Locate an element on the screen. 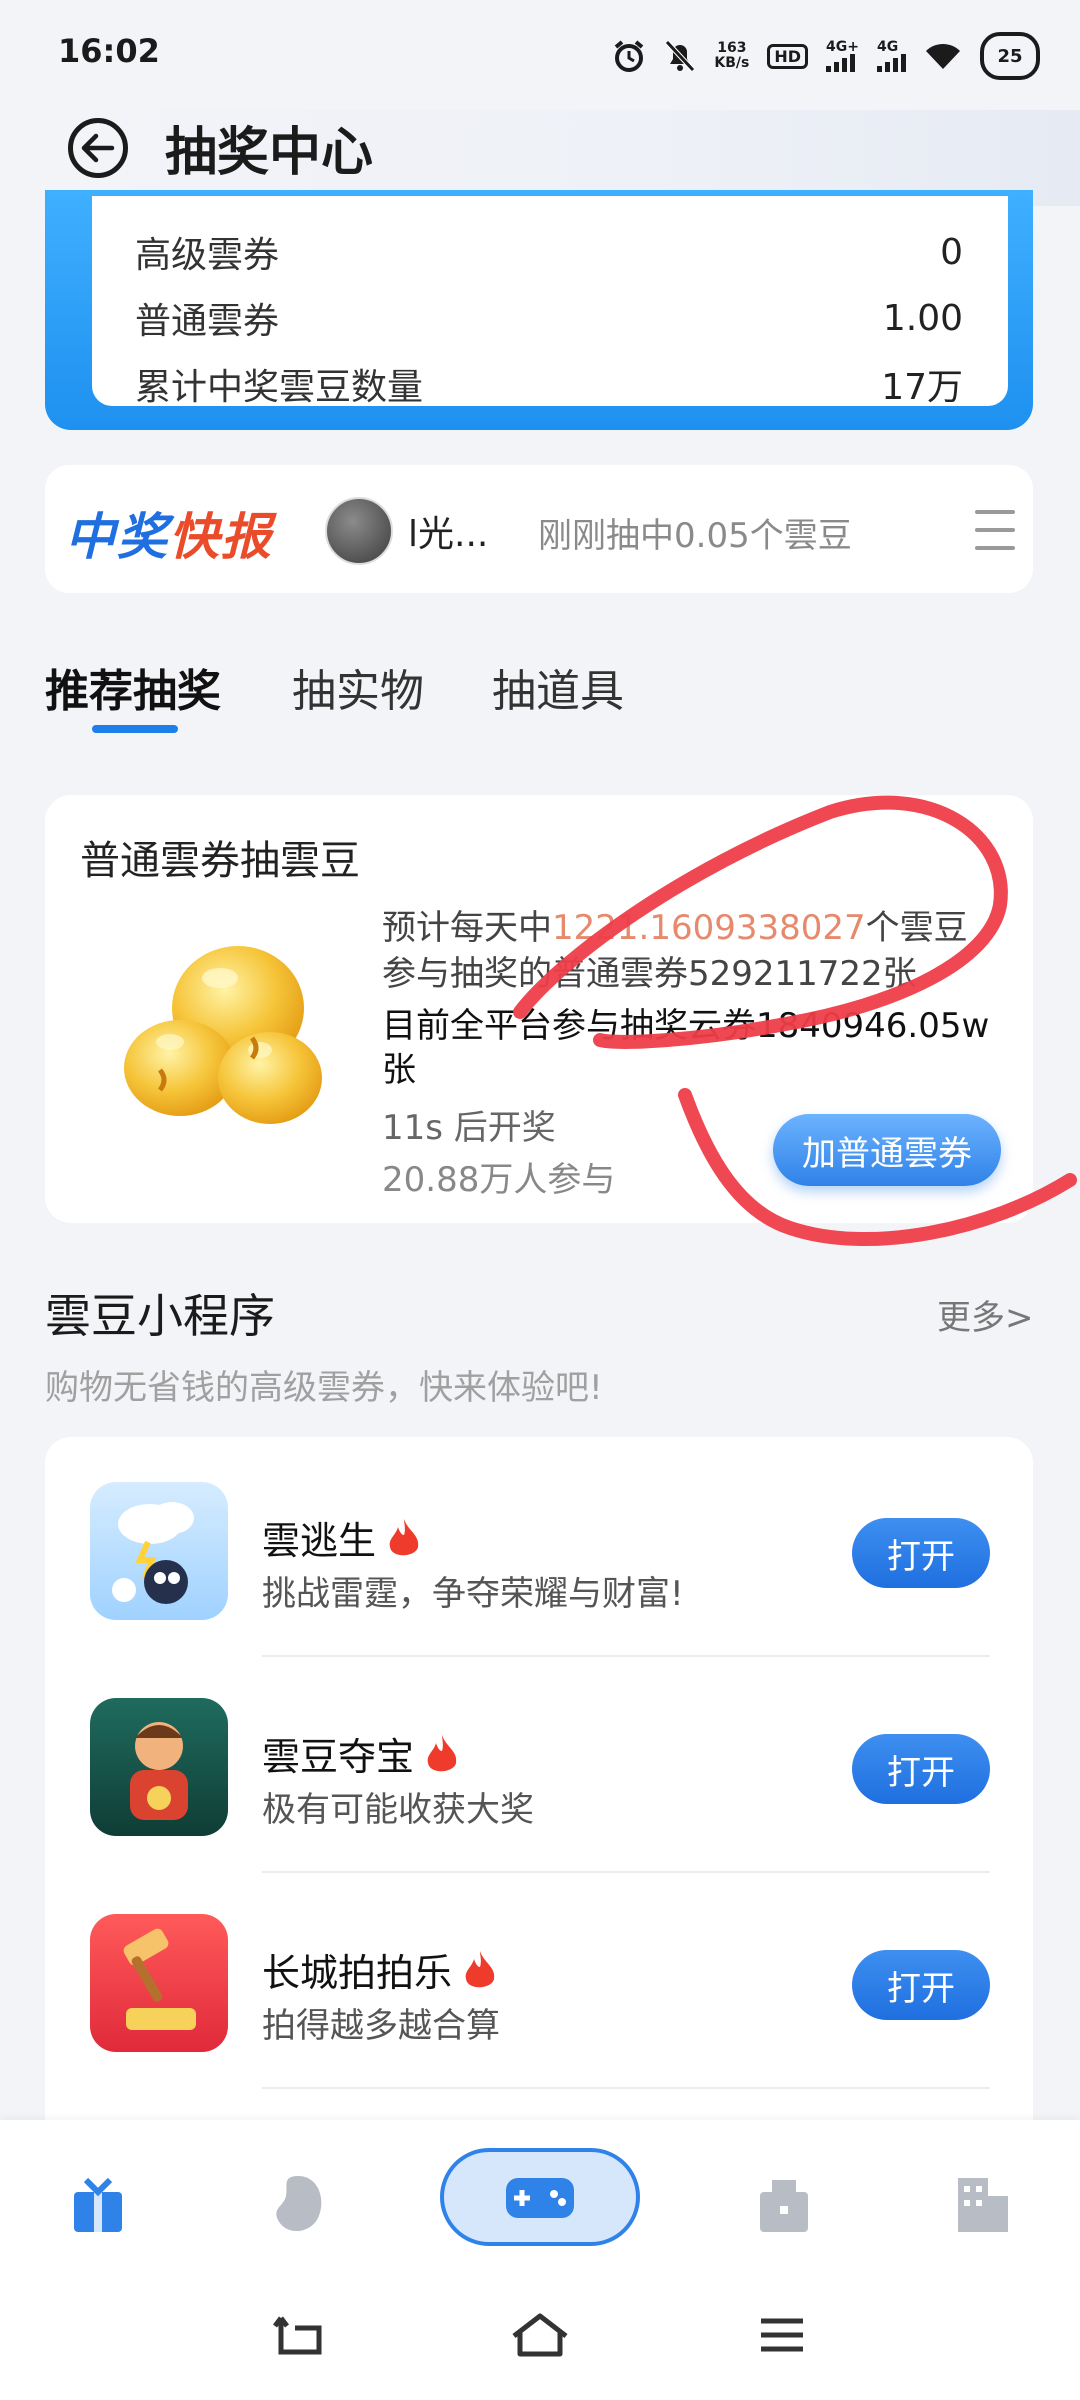  mini-program-item: 雲豆夺宝 is located at coordinates (361, 1753).